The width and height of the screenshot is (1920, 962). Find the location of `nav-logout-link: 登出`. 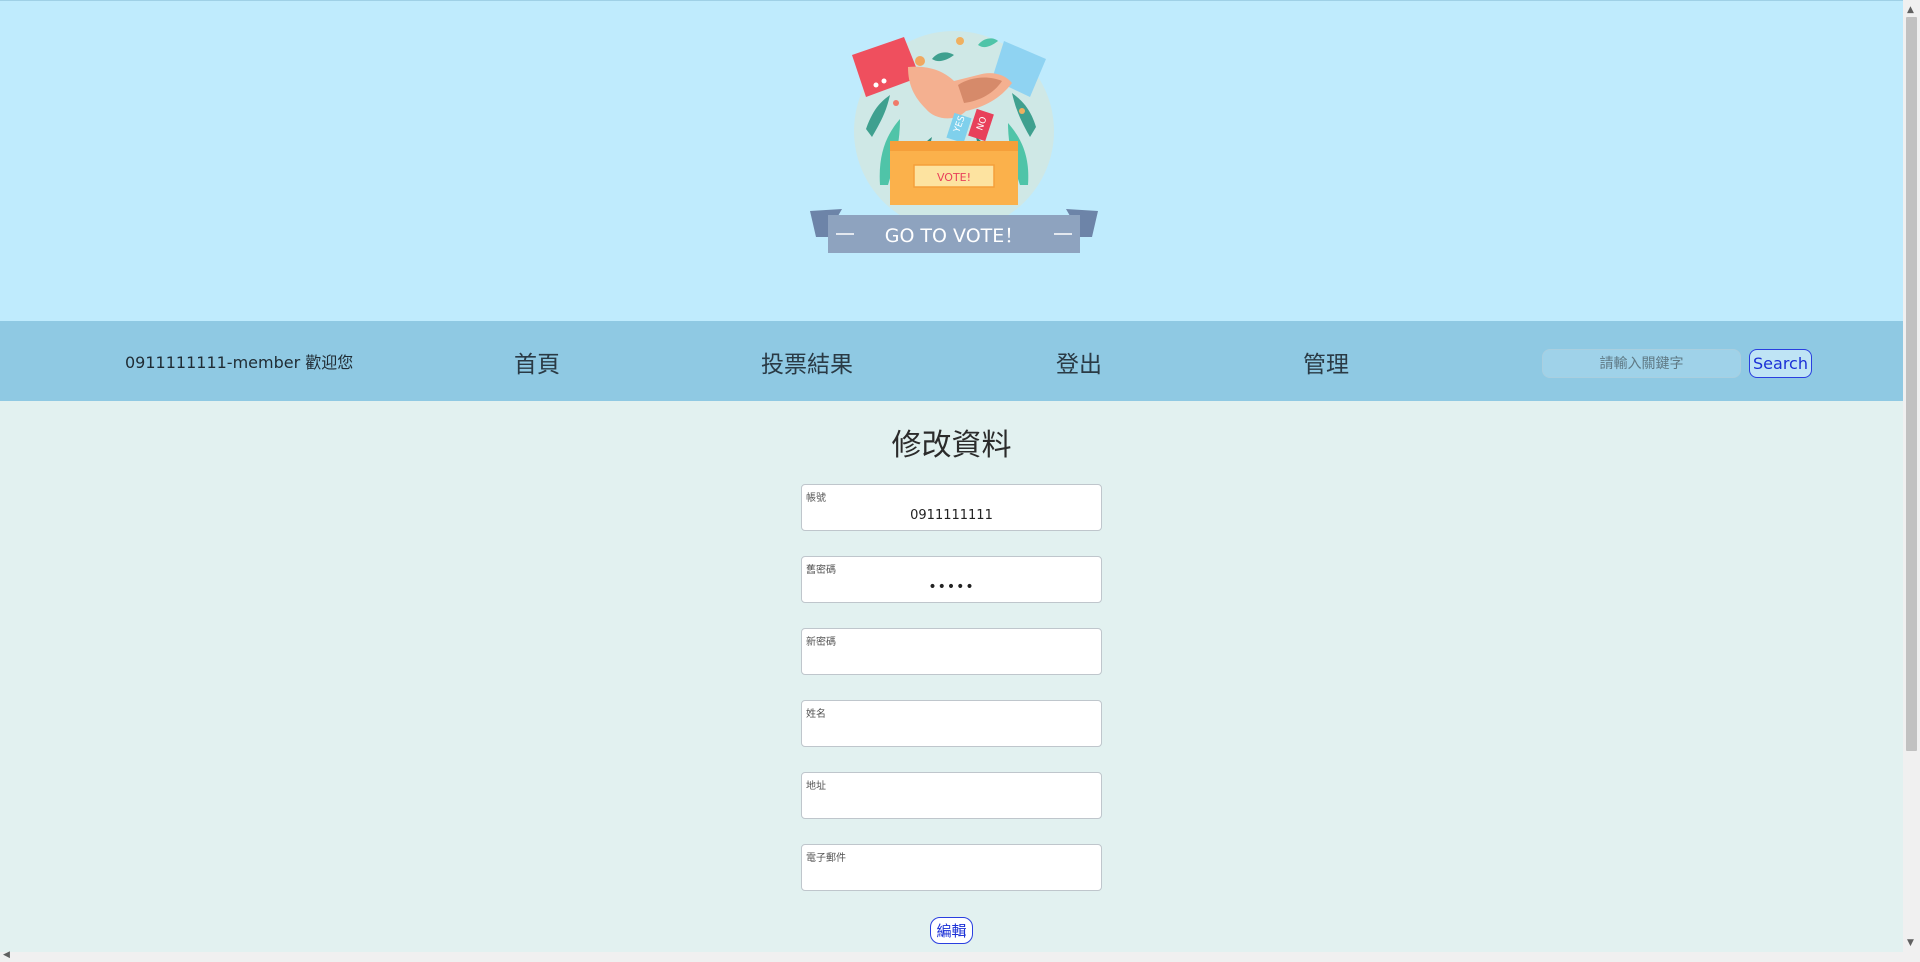

nav-logout-link: 登出 is located at coordinates (1079, 362).